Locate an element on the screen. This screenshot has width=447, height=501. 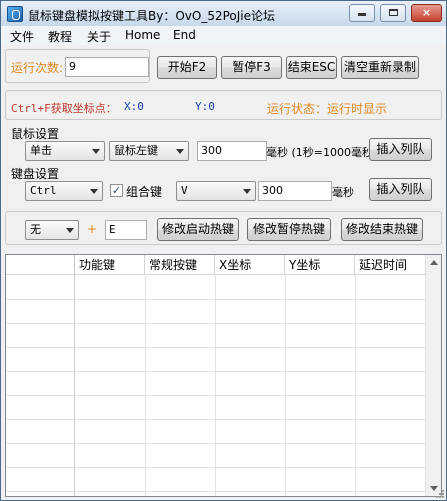
row-header-divider is located at coordinates (74, 375).